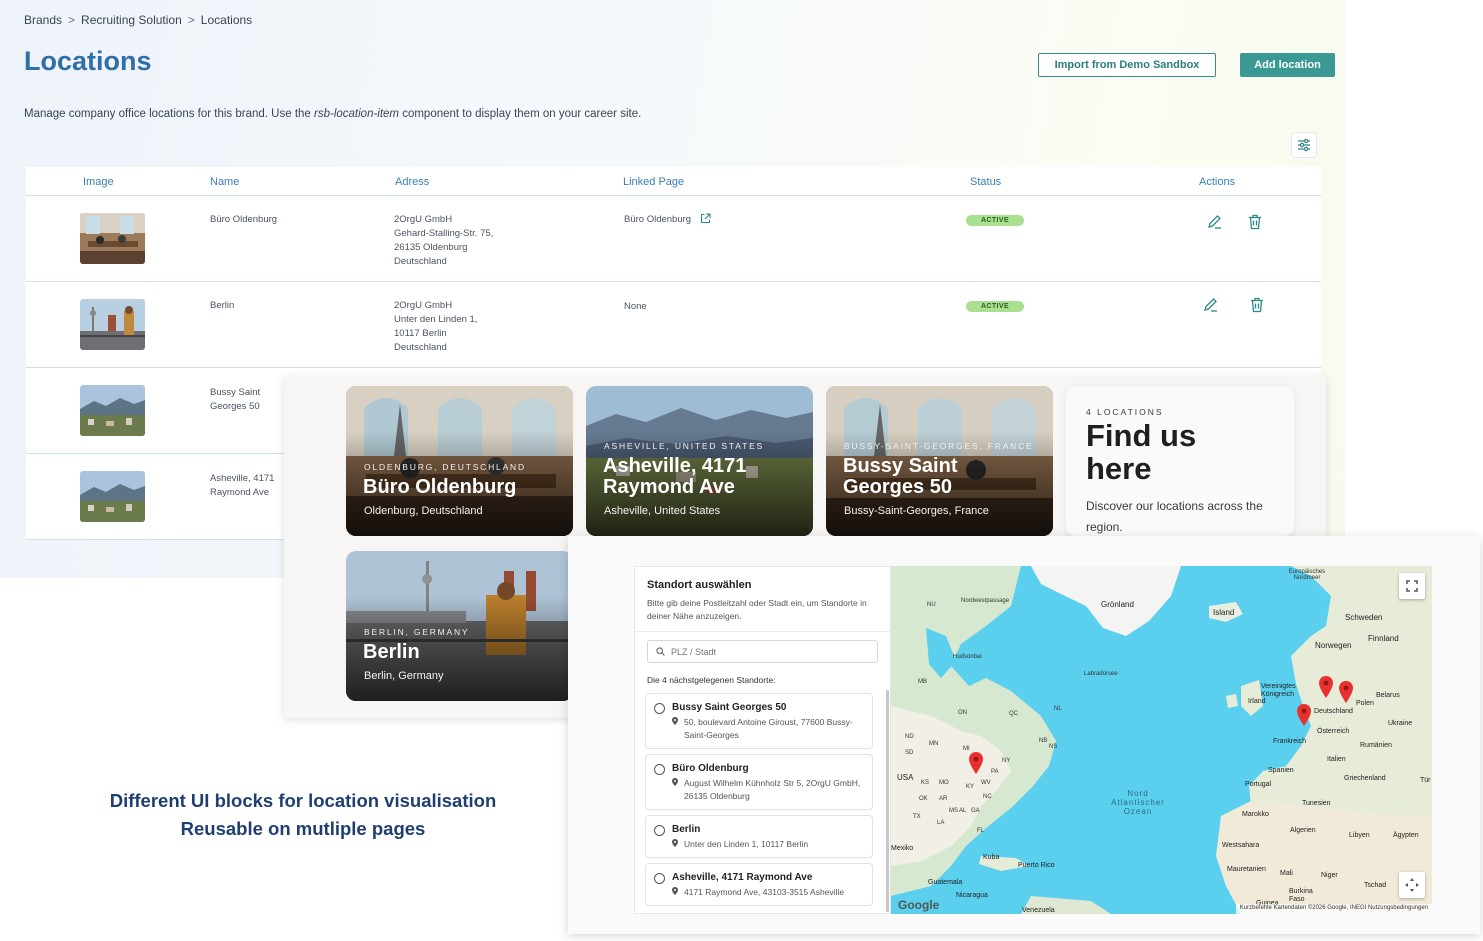  I want to click on postal-code-search, so click(762, 651).